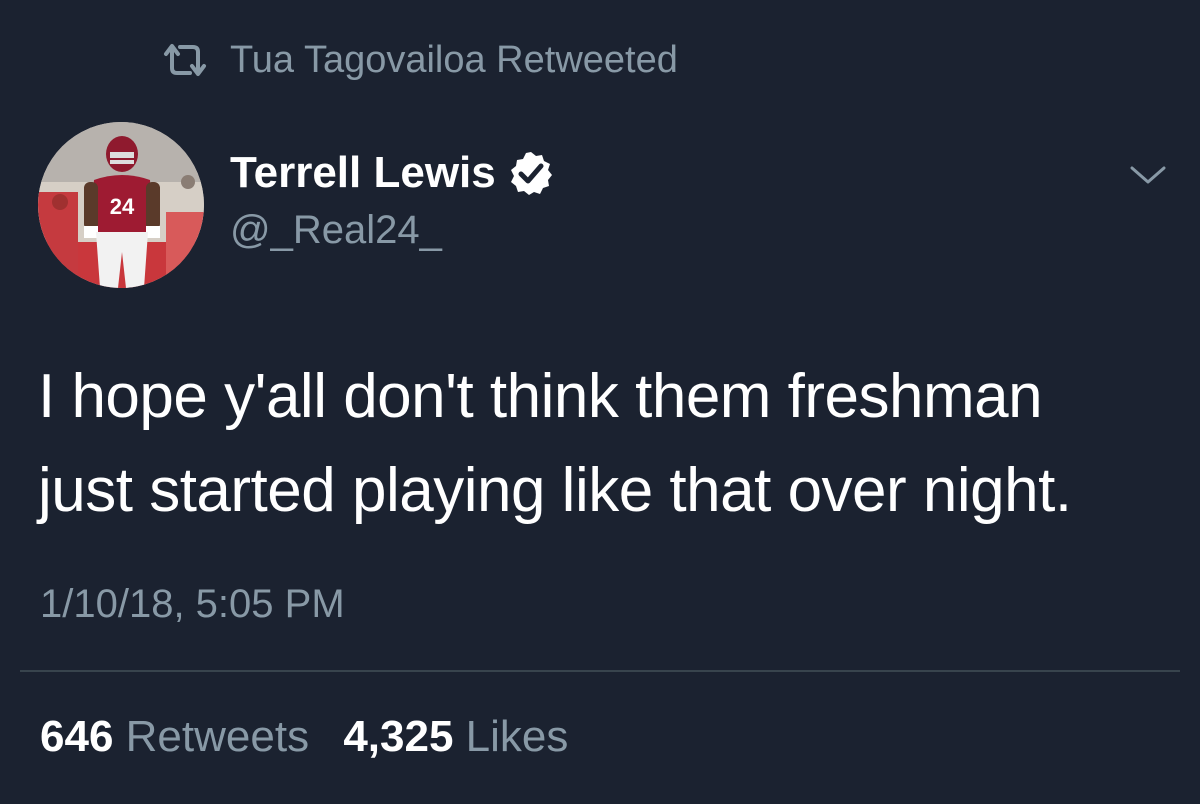 The image size is (1200, 804). Describe the element at coordinates (1148, 175) in the screenshot. I see `chevron-down-icon` at that location.